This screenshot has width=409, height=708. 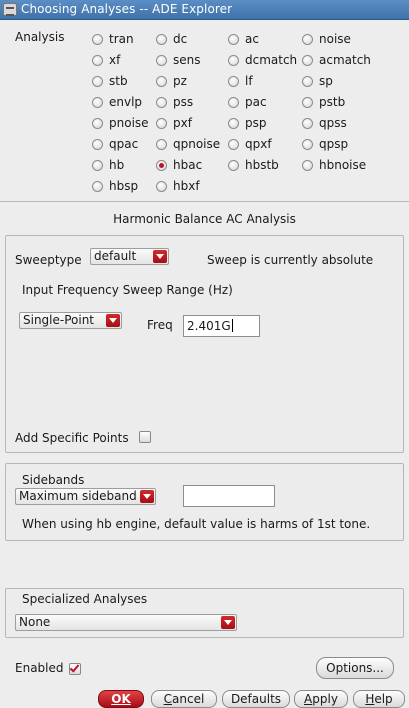 I want to click on analysis-label: Analysis, so click(x=40, y=37).